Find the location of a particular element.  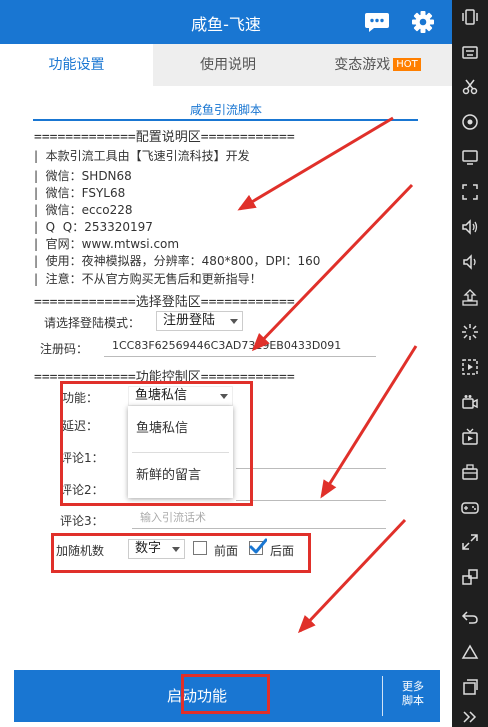

more-scripts-line2: 脚本 is located at coordinates (413, 700).